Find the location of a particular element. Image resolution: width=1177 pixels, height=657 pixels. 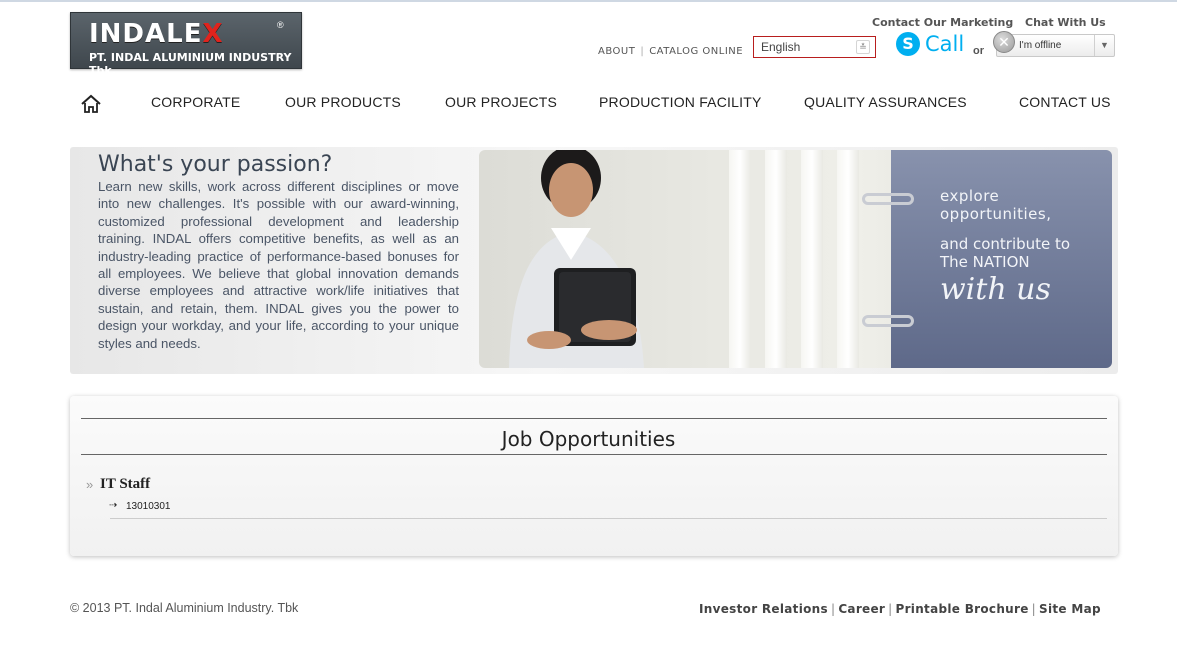

nav-item-our-products: OUR PRODUCTS is located at coordinates (343, 102).